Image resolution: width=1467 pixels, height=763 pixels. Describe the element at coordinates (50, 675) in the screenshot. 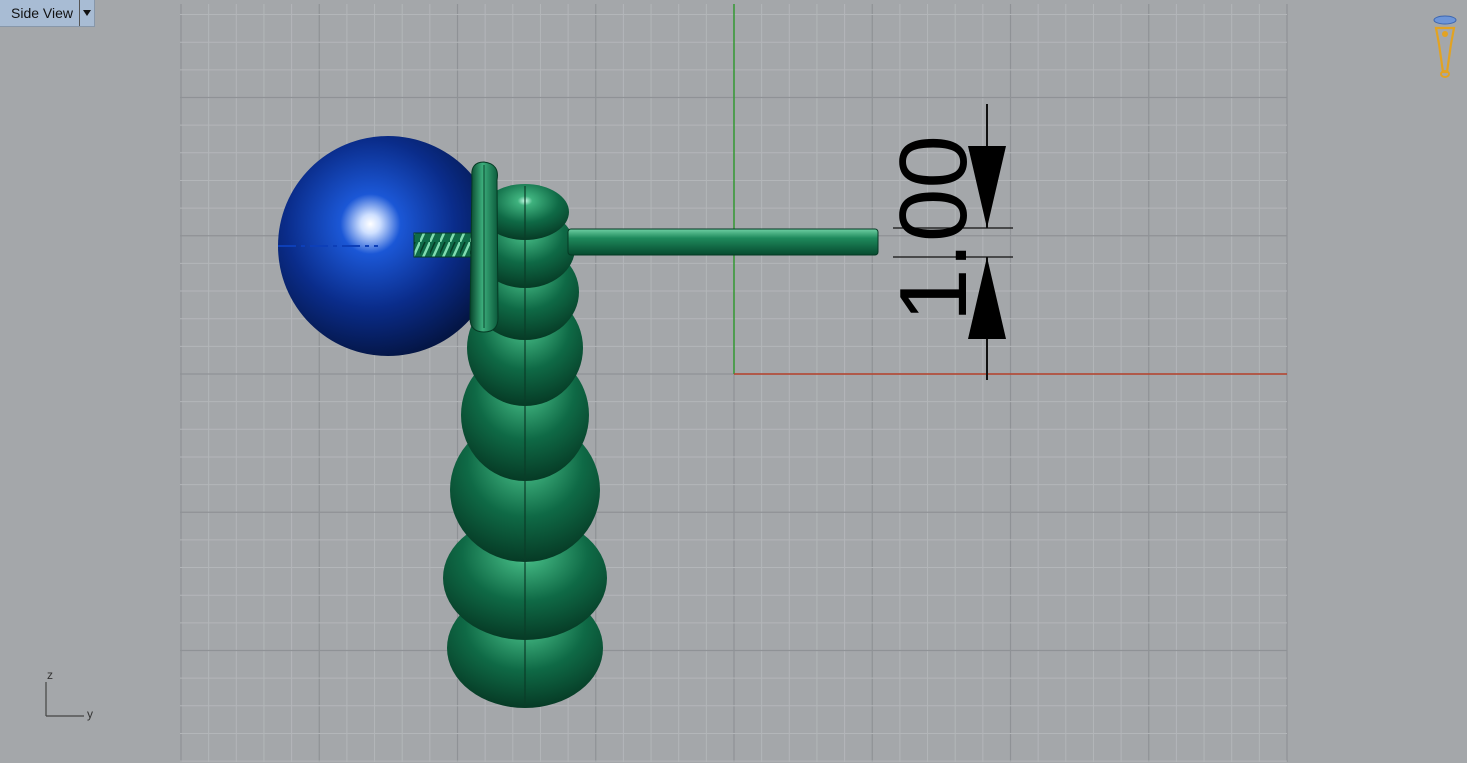

I see `axis-z-label: z` at that location.